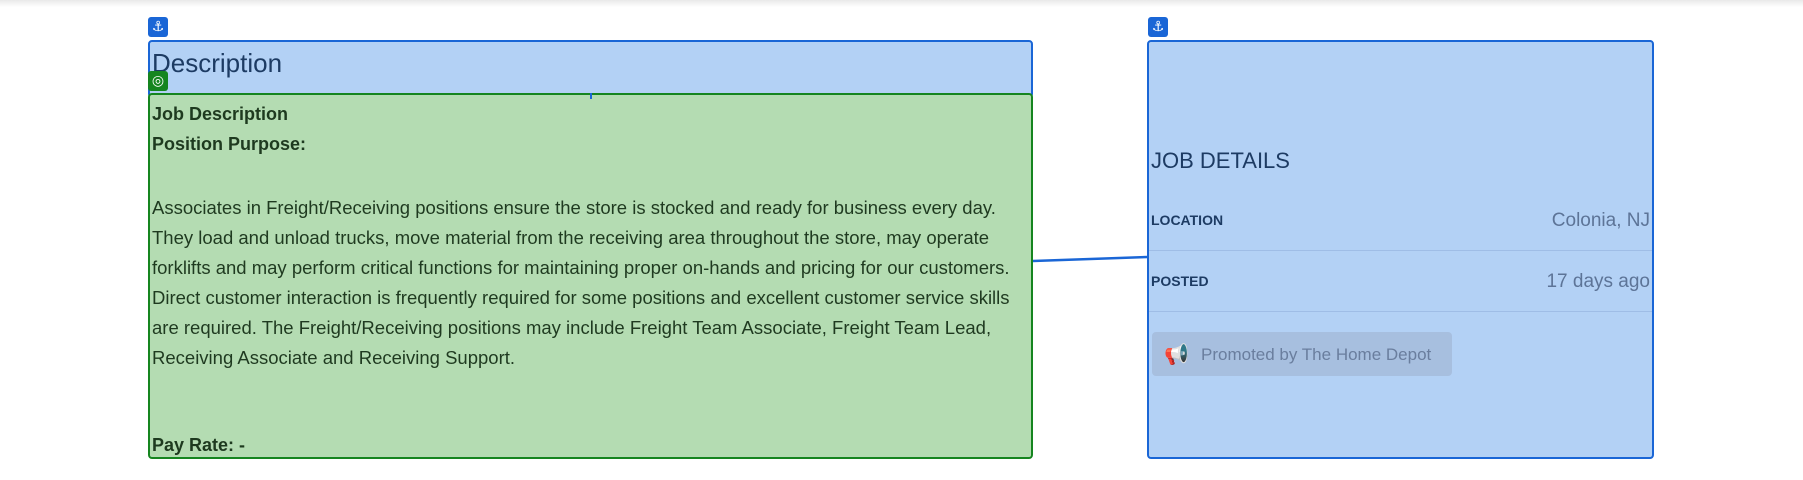 The height and width of the screenshot is (480, 1803). I want to click on posted-value: 17 days ago, so click(1598, 281).